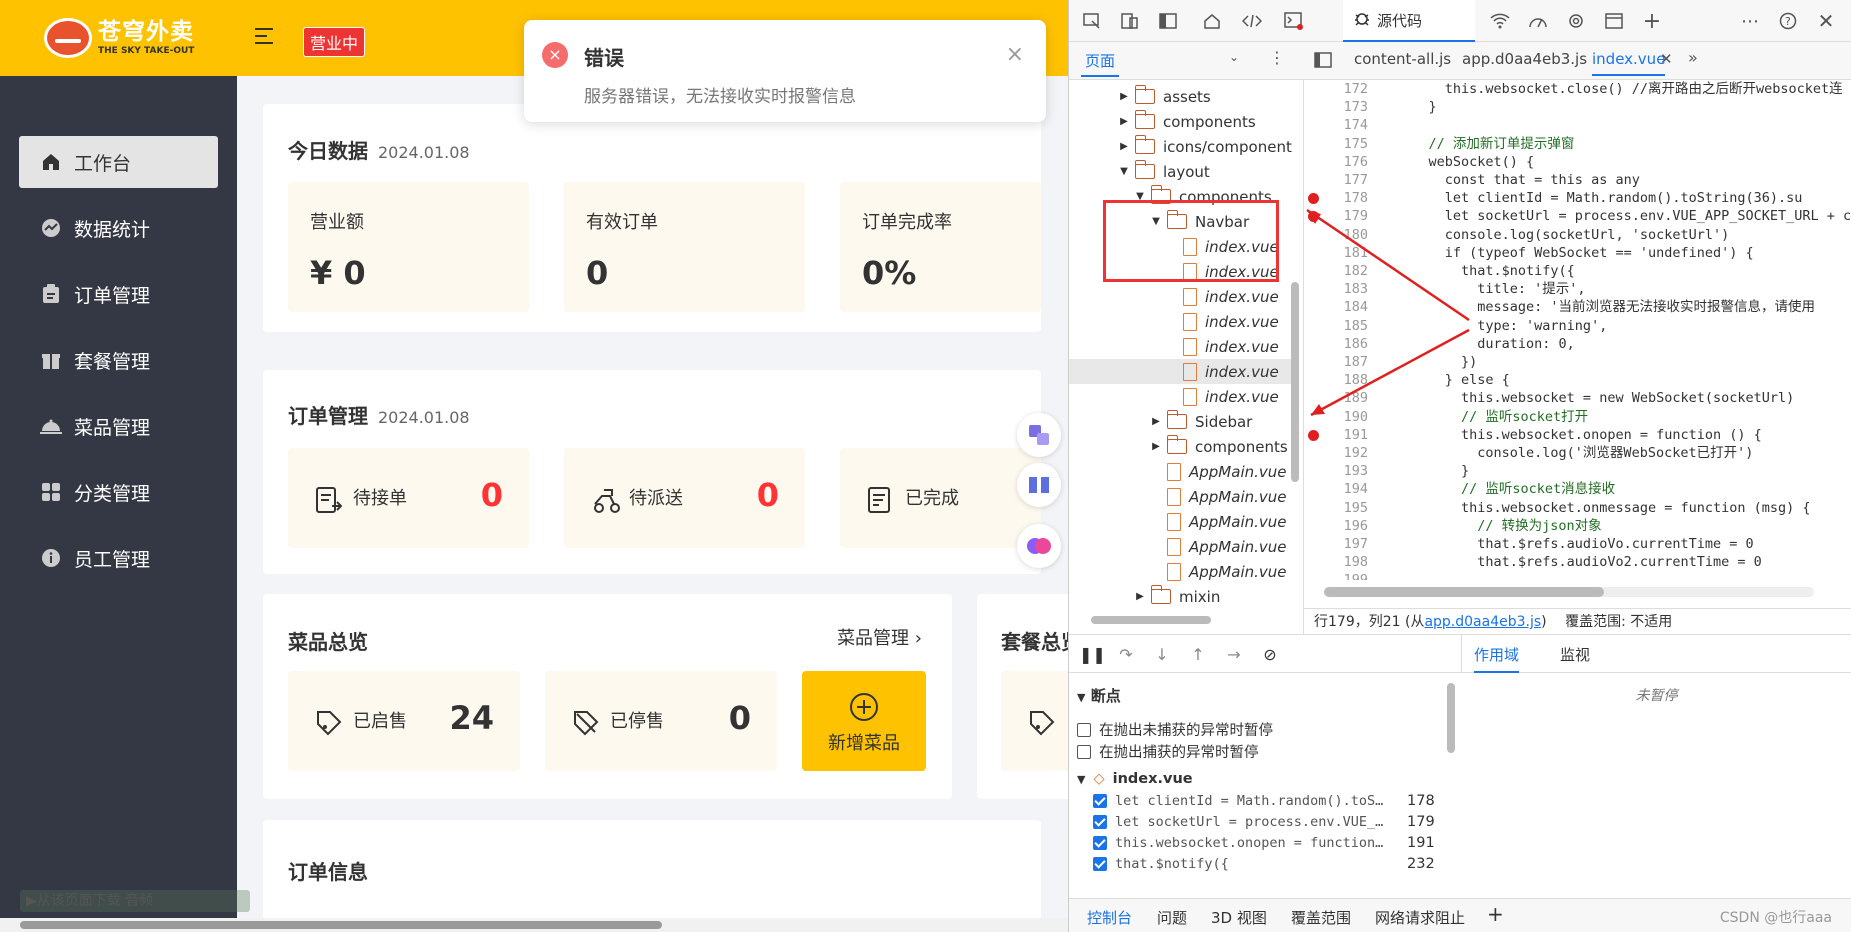  I want to click on code-line: 194 // 监听socket消息接收, so click(1577, 489).